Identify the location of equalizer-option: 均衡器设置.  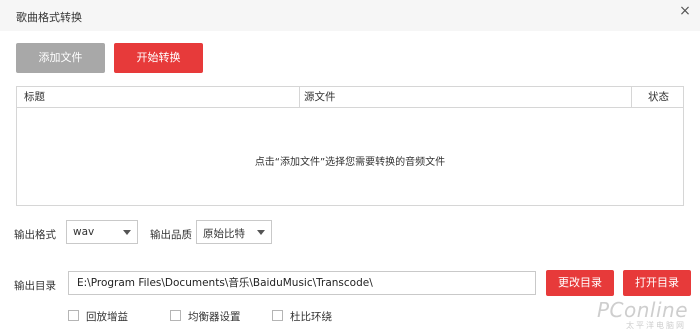
(215, 316).